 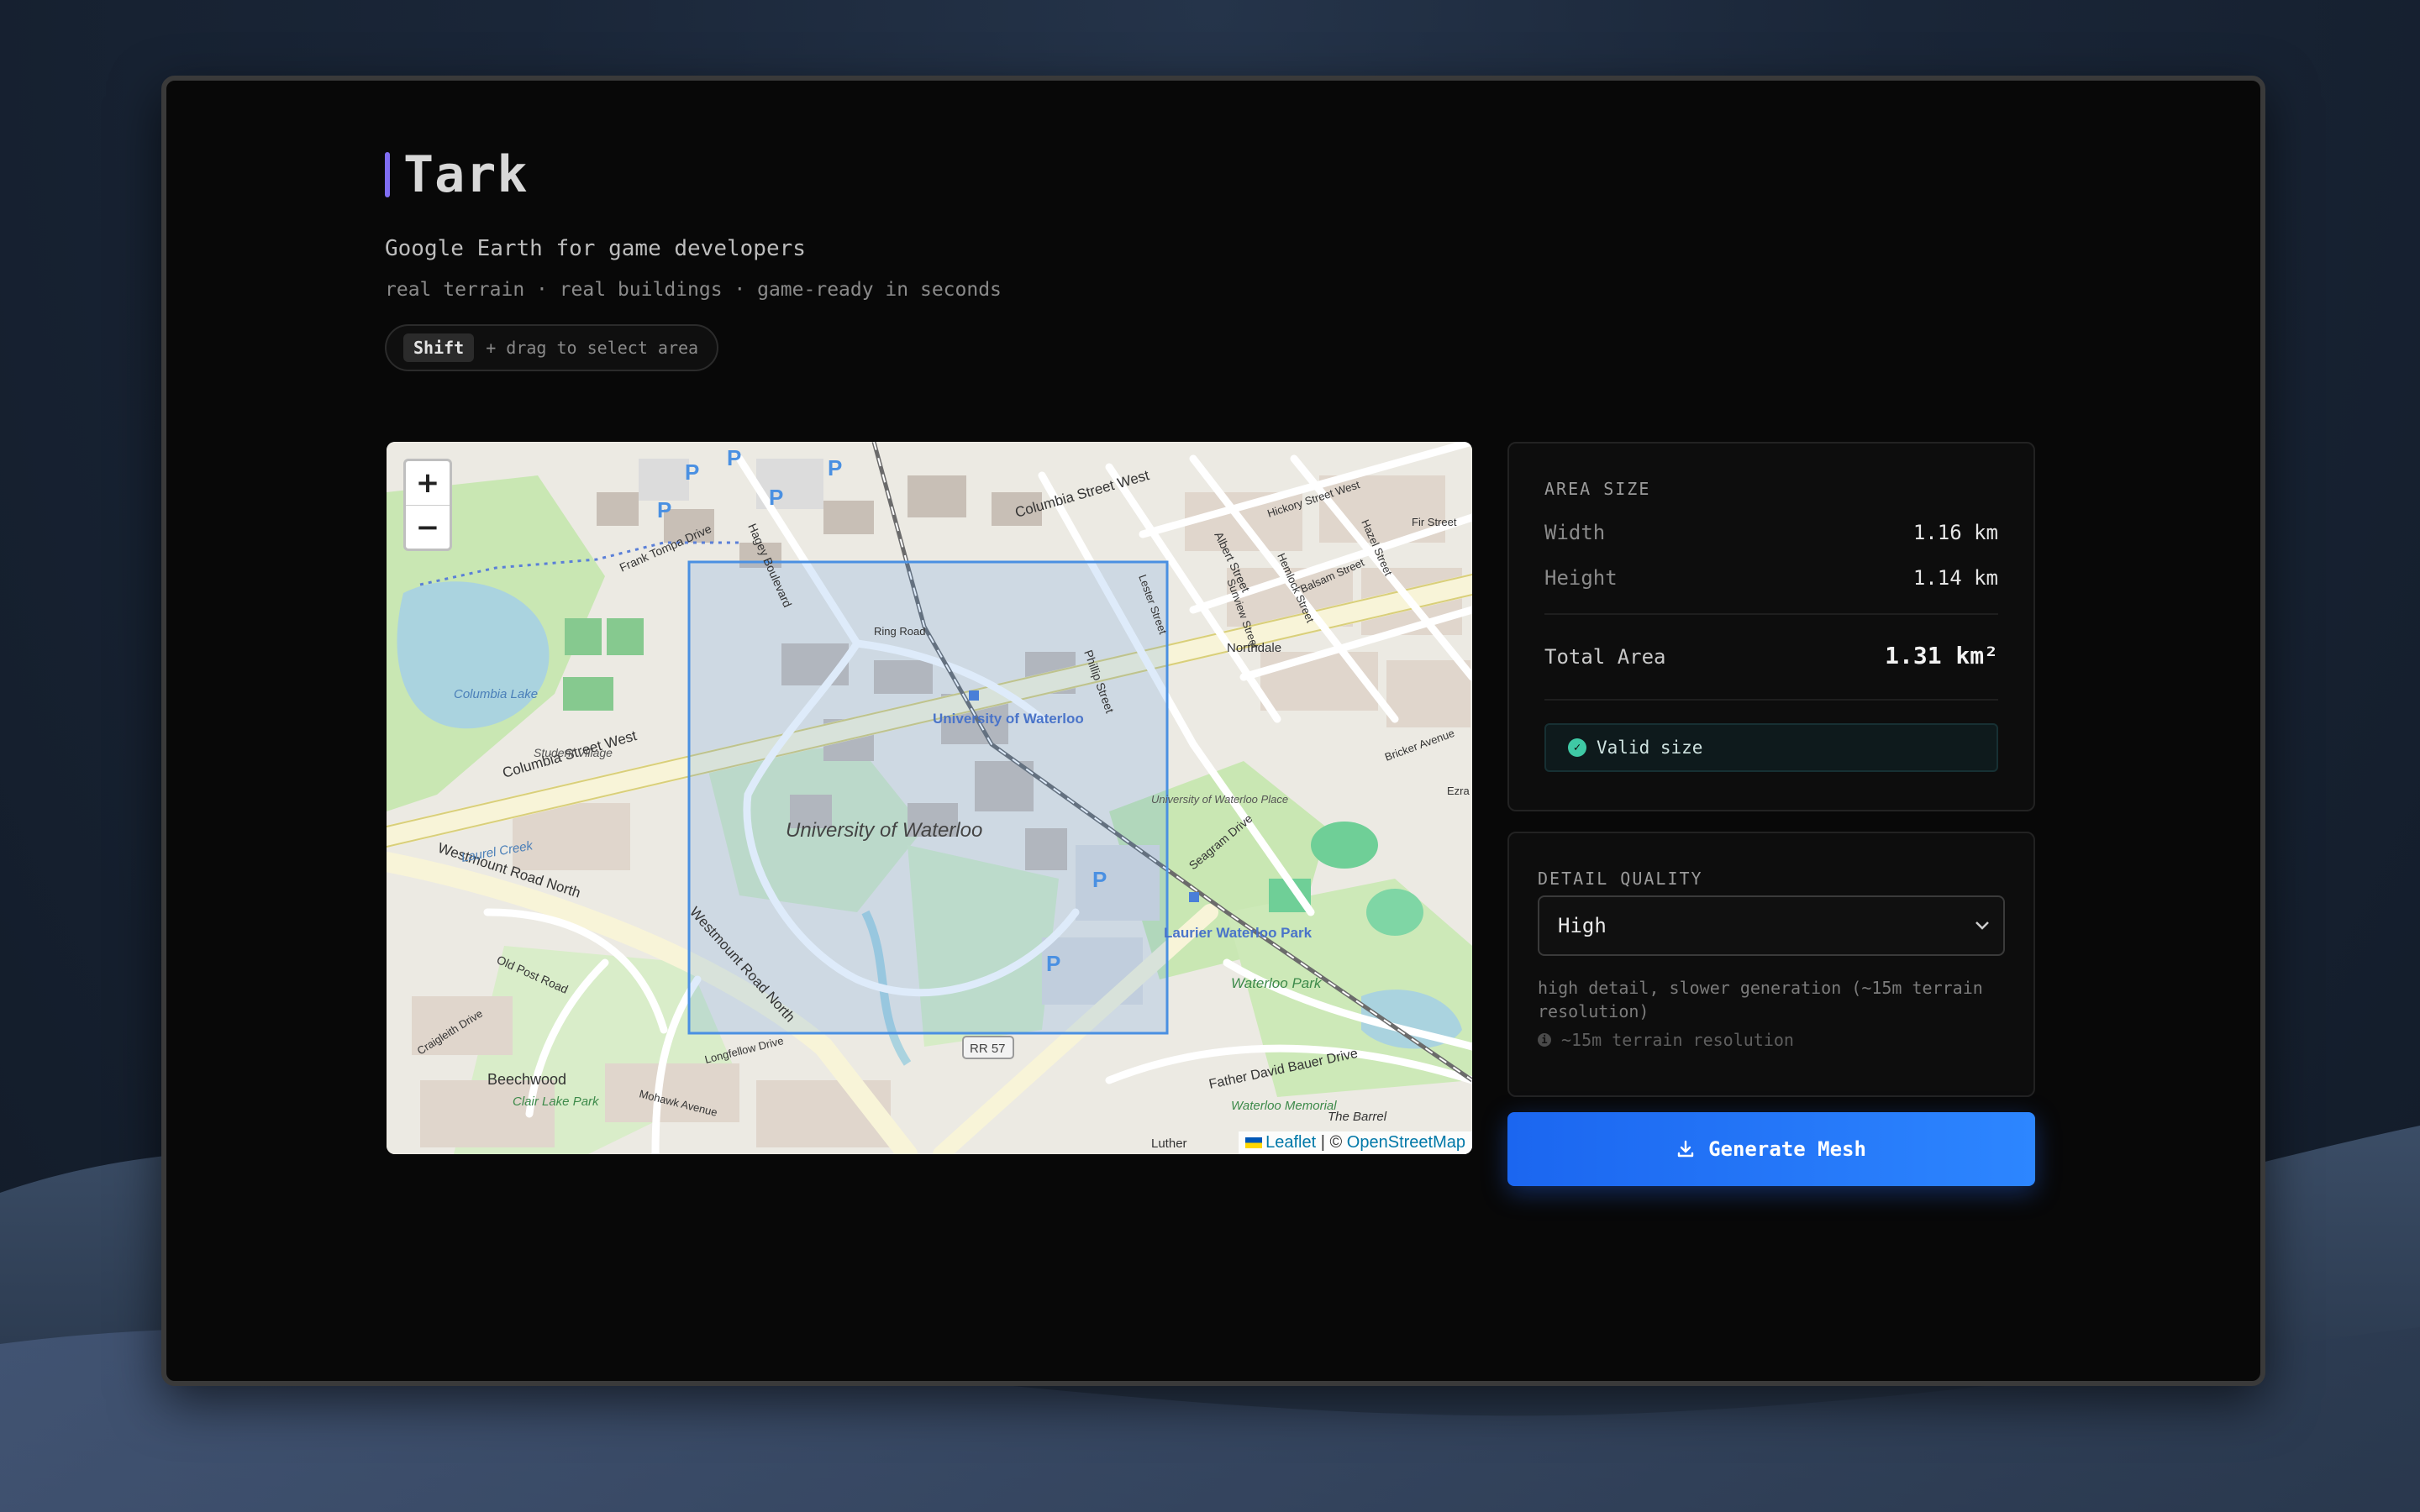 I want to click on total-area-value: 1.31 km², so click(x=1941, y=655).